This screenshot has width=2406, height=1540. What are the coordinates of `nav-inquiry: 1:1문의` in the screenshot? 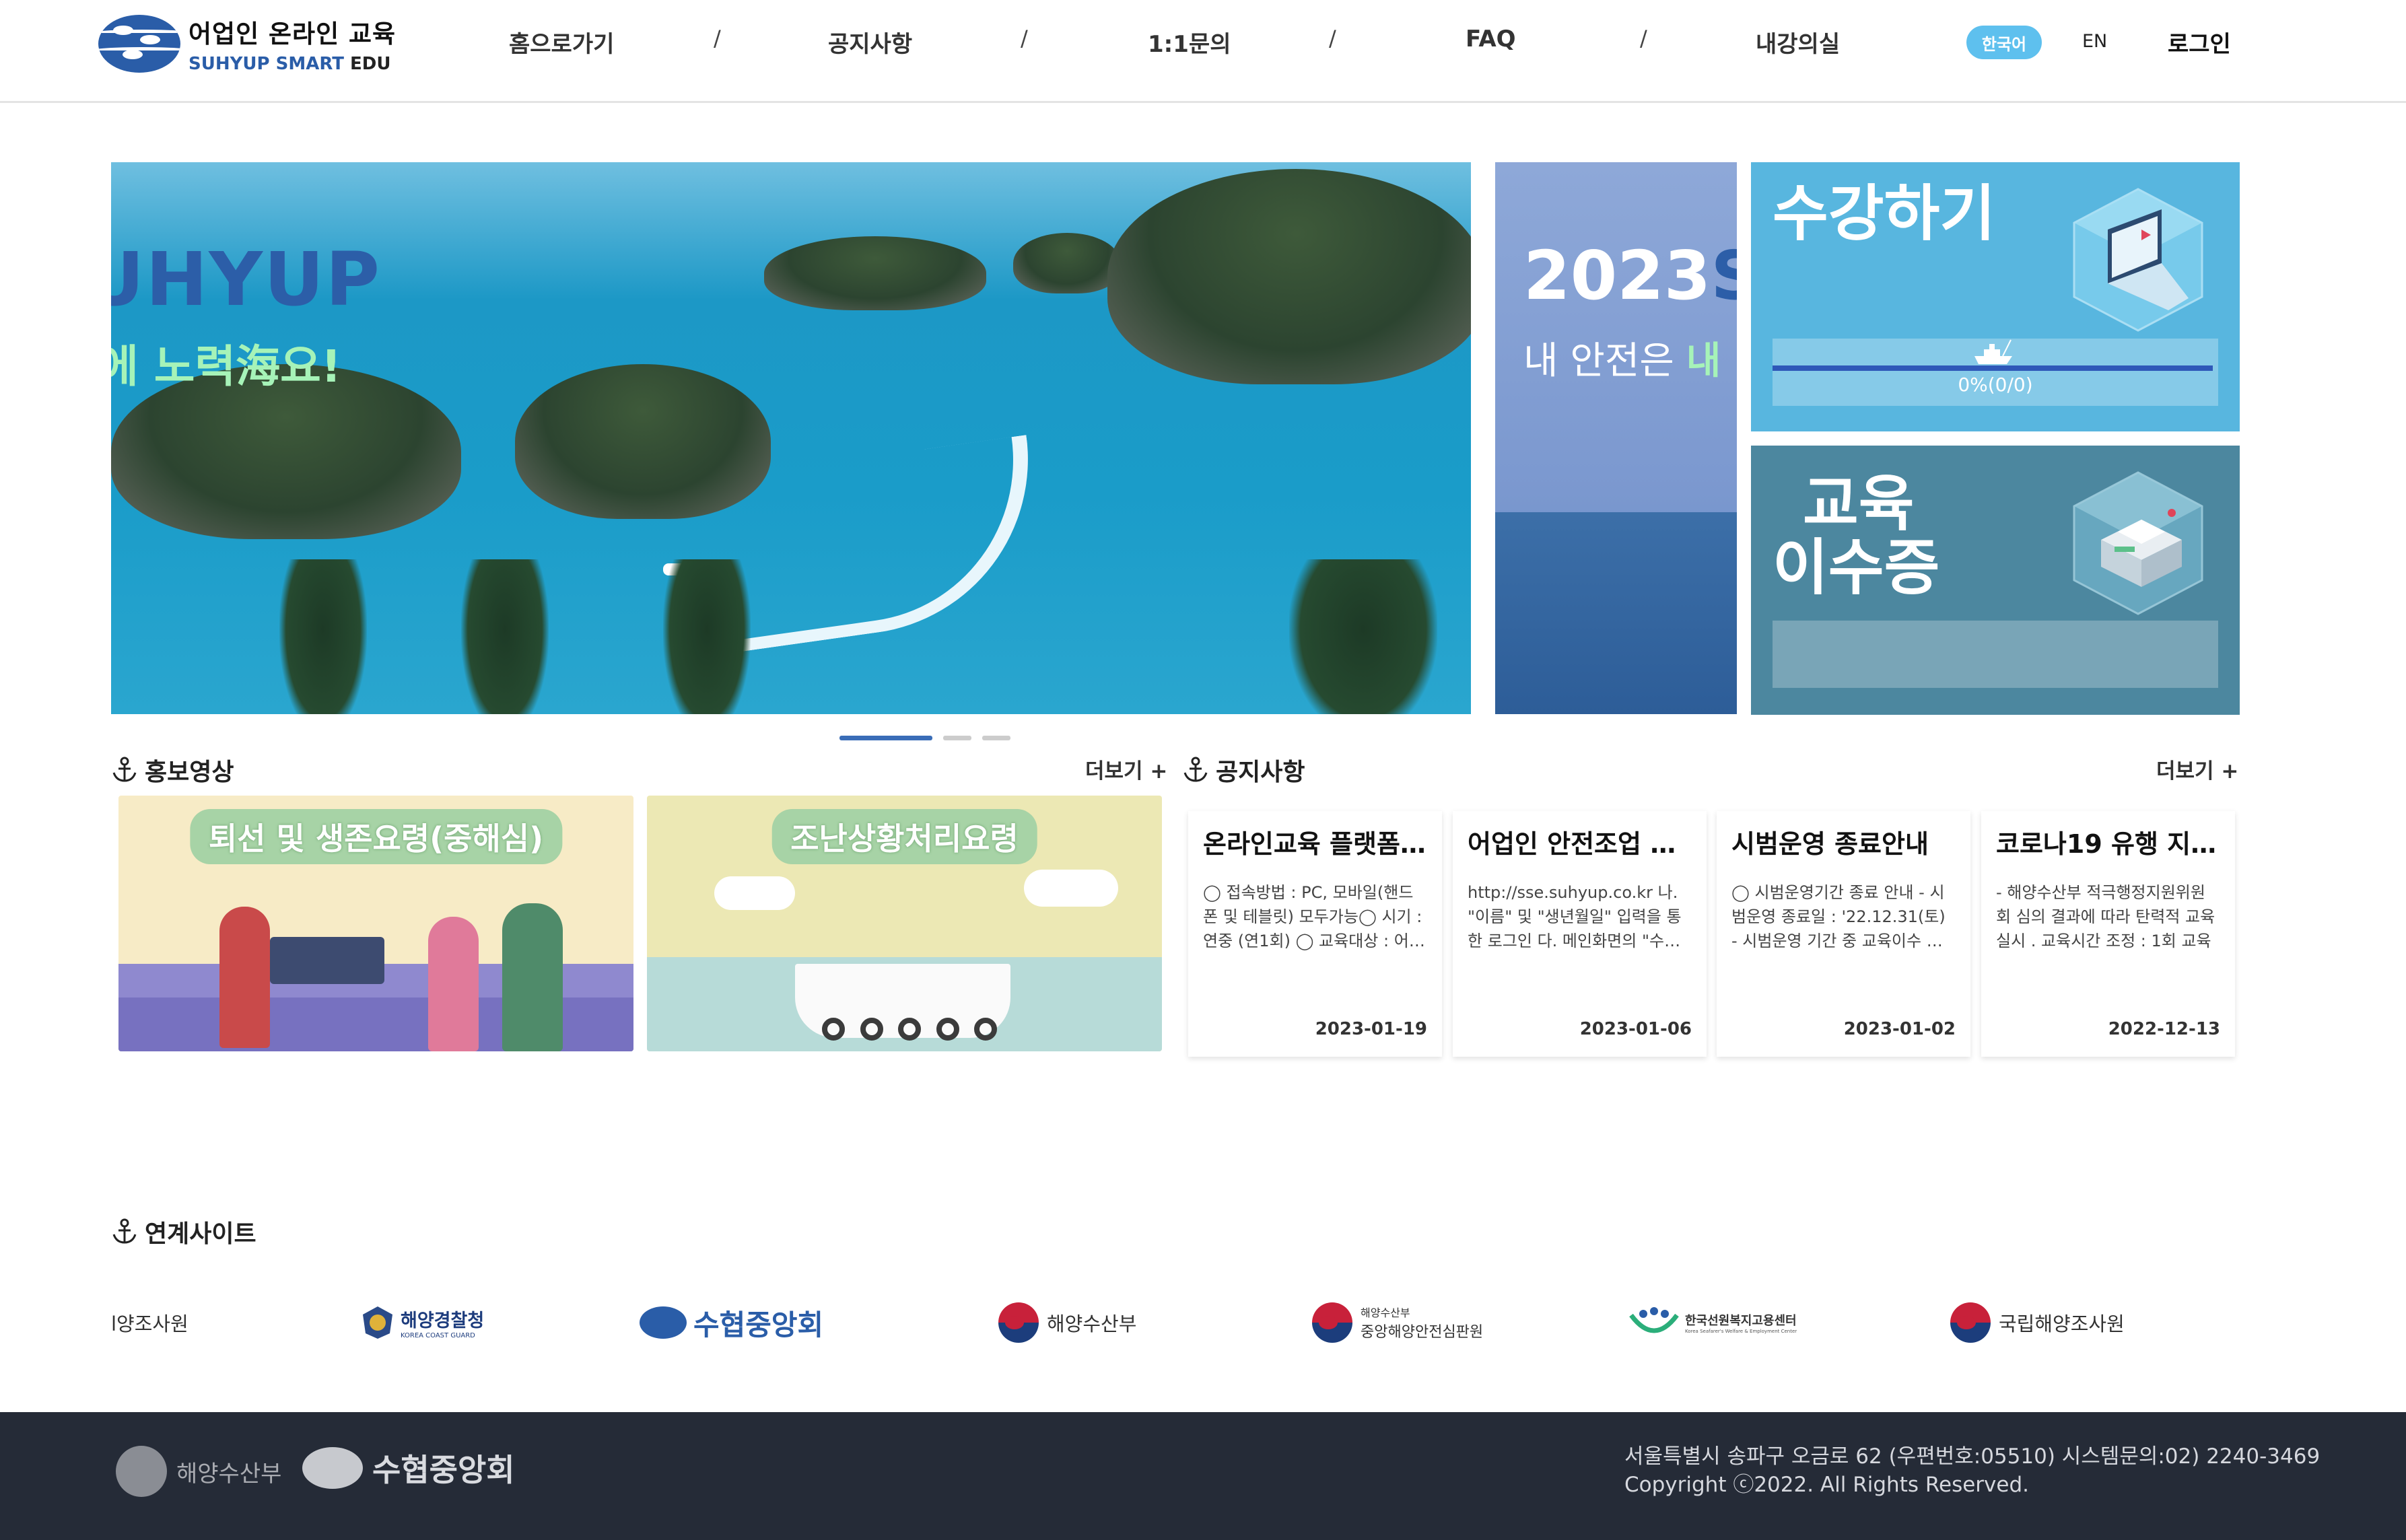 It's located at (1189, 43).